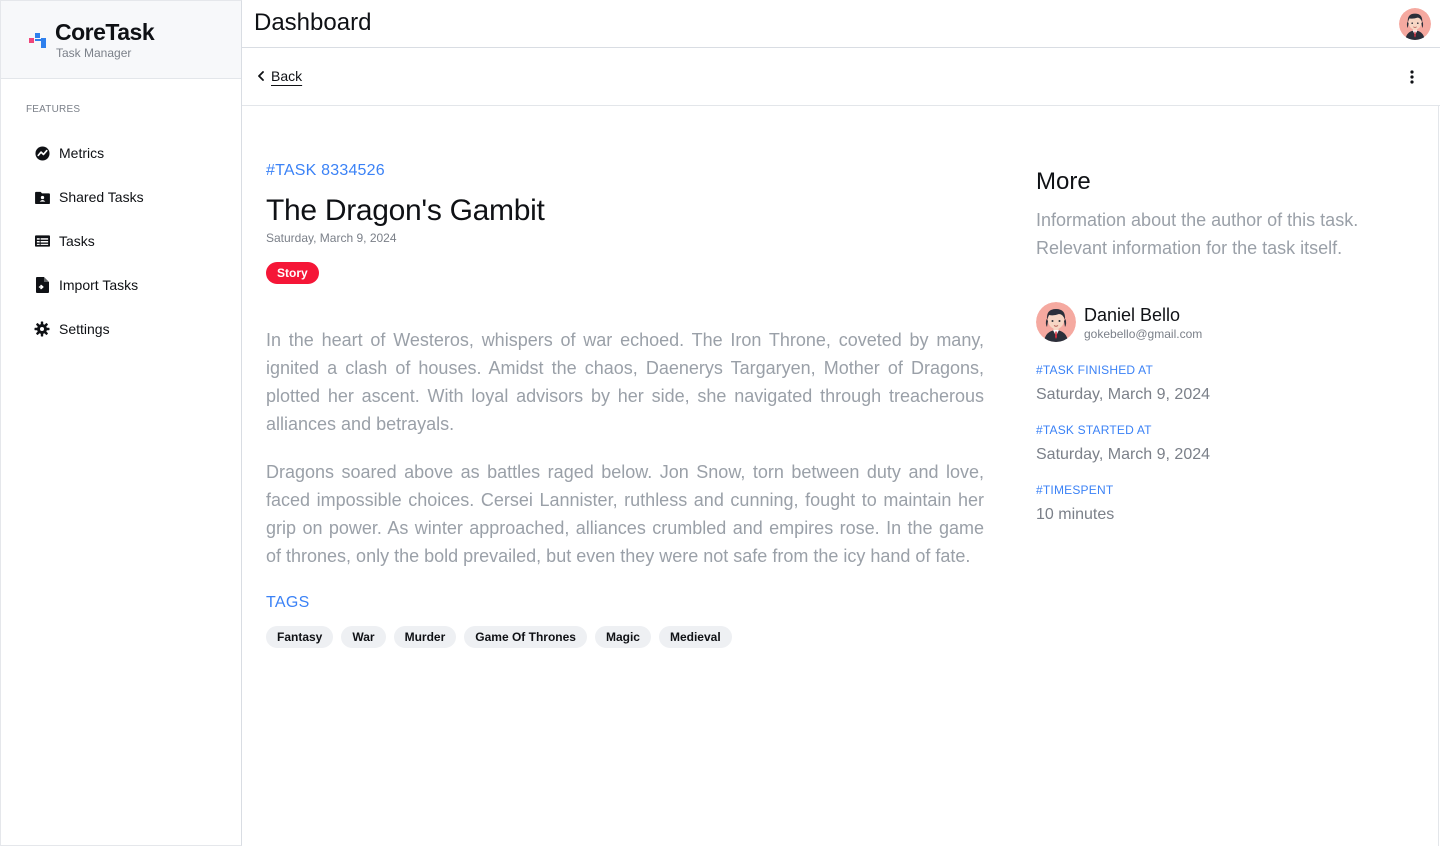 The width and height of the screenshot is (1440, 846). Describe the element at coordinates (287, 76) in the screenshot. I see `back-label: Back` at that location.